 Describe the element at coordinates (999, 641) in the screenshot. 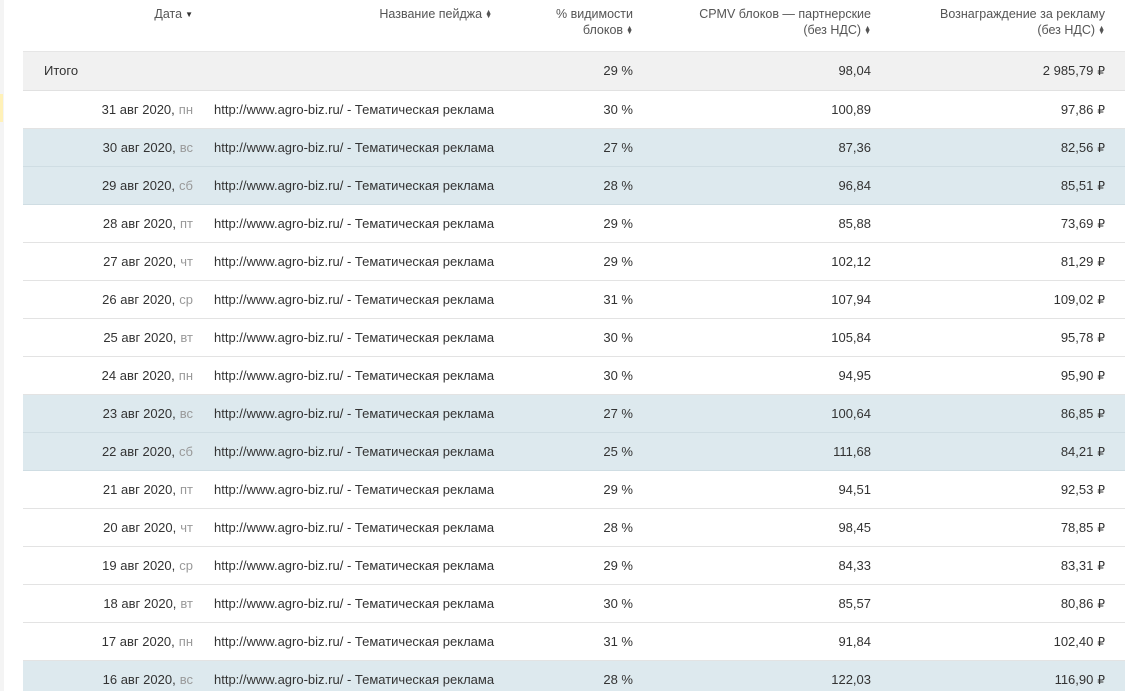

I see `row-reward: 102,40 ₽` at that location.